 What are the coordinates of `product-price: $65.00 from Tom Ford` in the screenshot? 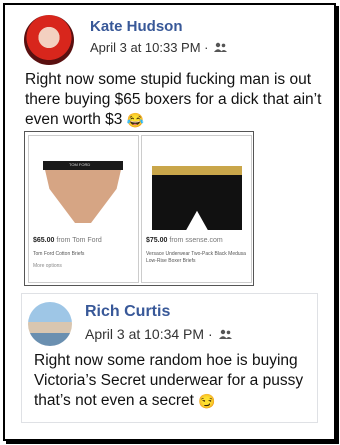 It's located at (67, 240).